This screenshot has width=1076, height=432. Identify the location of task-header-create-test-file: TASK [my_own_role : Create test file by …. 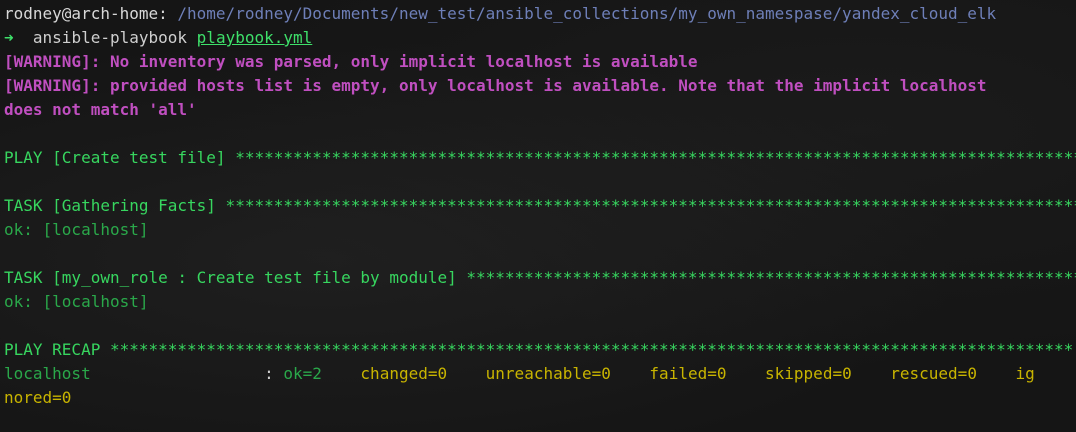
(540, 277).